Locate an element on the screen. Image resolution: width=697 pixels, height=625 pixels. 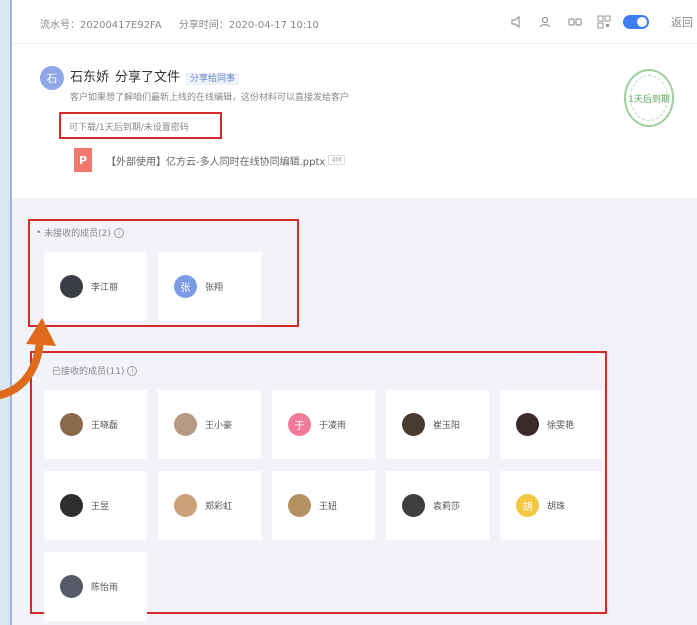
shared-file: P 【外部使用】亿方云-多人同时在线协同编辑.pptx 4M is located at coordinates (209, 160).